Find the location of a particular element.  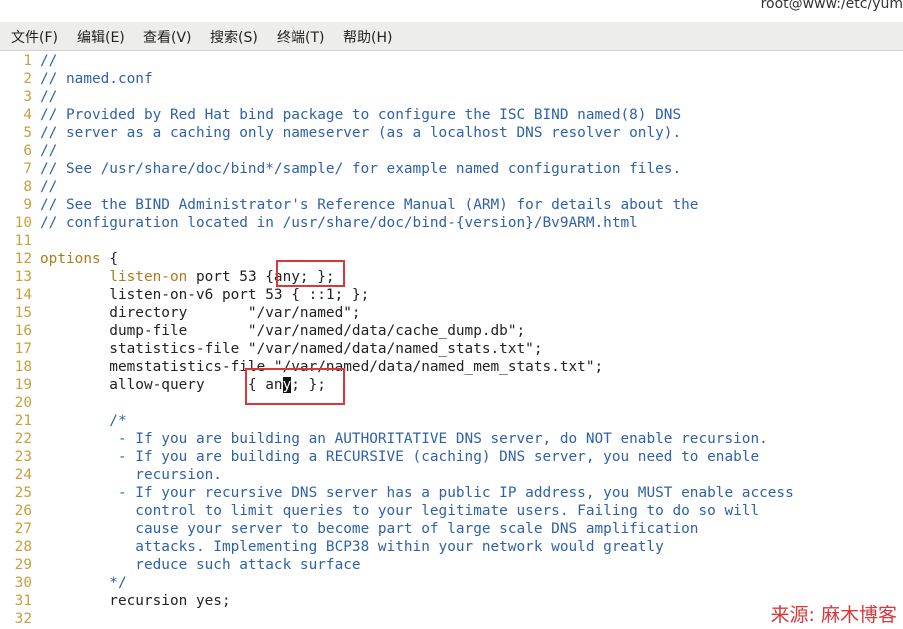

menu-edit: 编辑(E) is located at coordinates (101, 37).